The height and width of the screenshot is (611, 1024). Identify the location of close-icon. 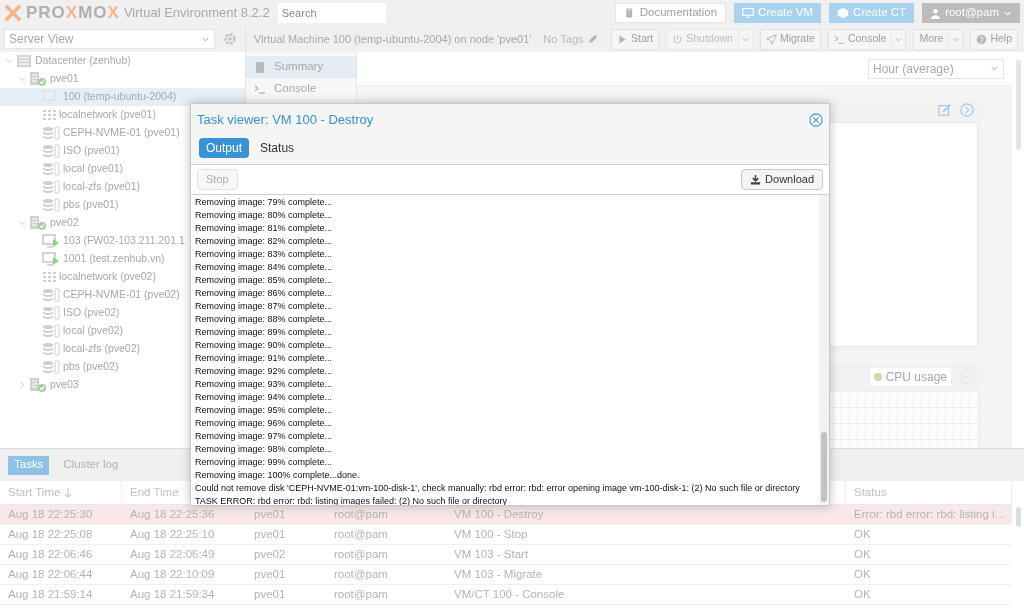
(816, 120).